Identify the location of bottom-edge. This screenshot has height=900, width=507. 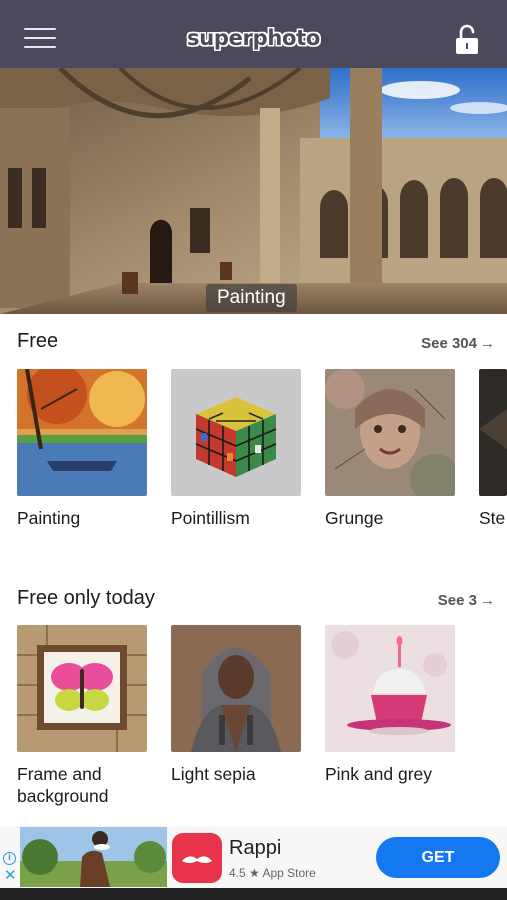
(253, 894).